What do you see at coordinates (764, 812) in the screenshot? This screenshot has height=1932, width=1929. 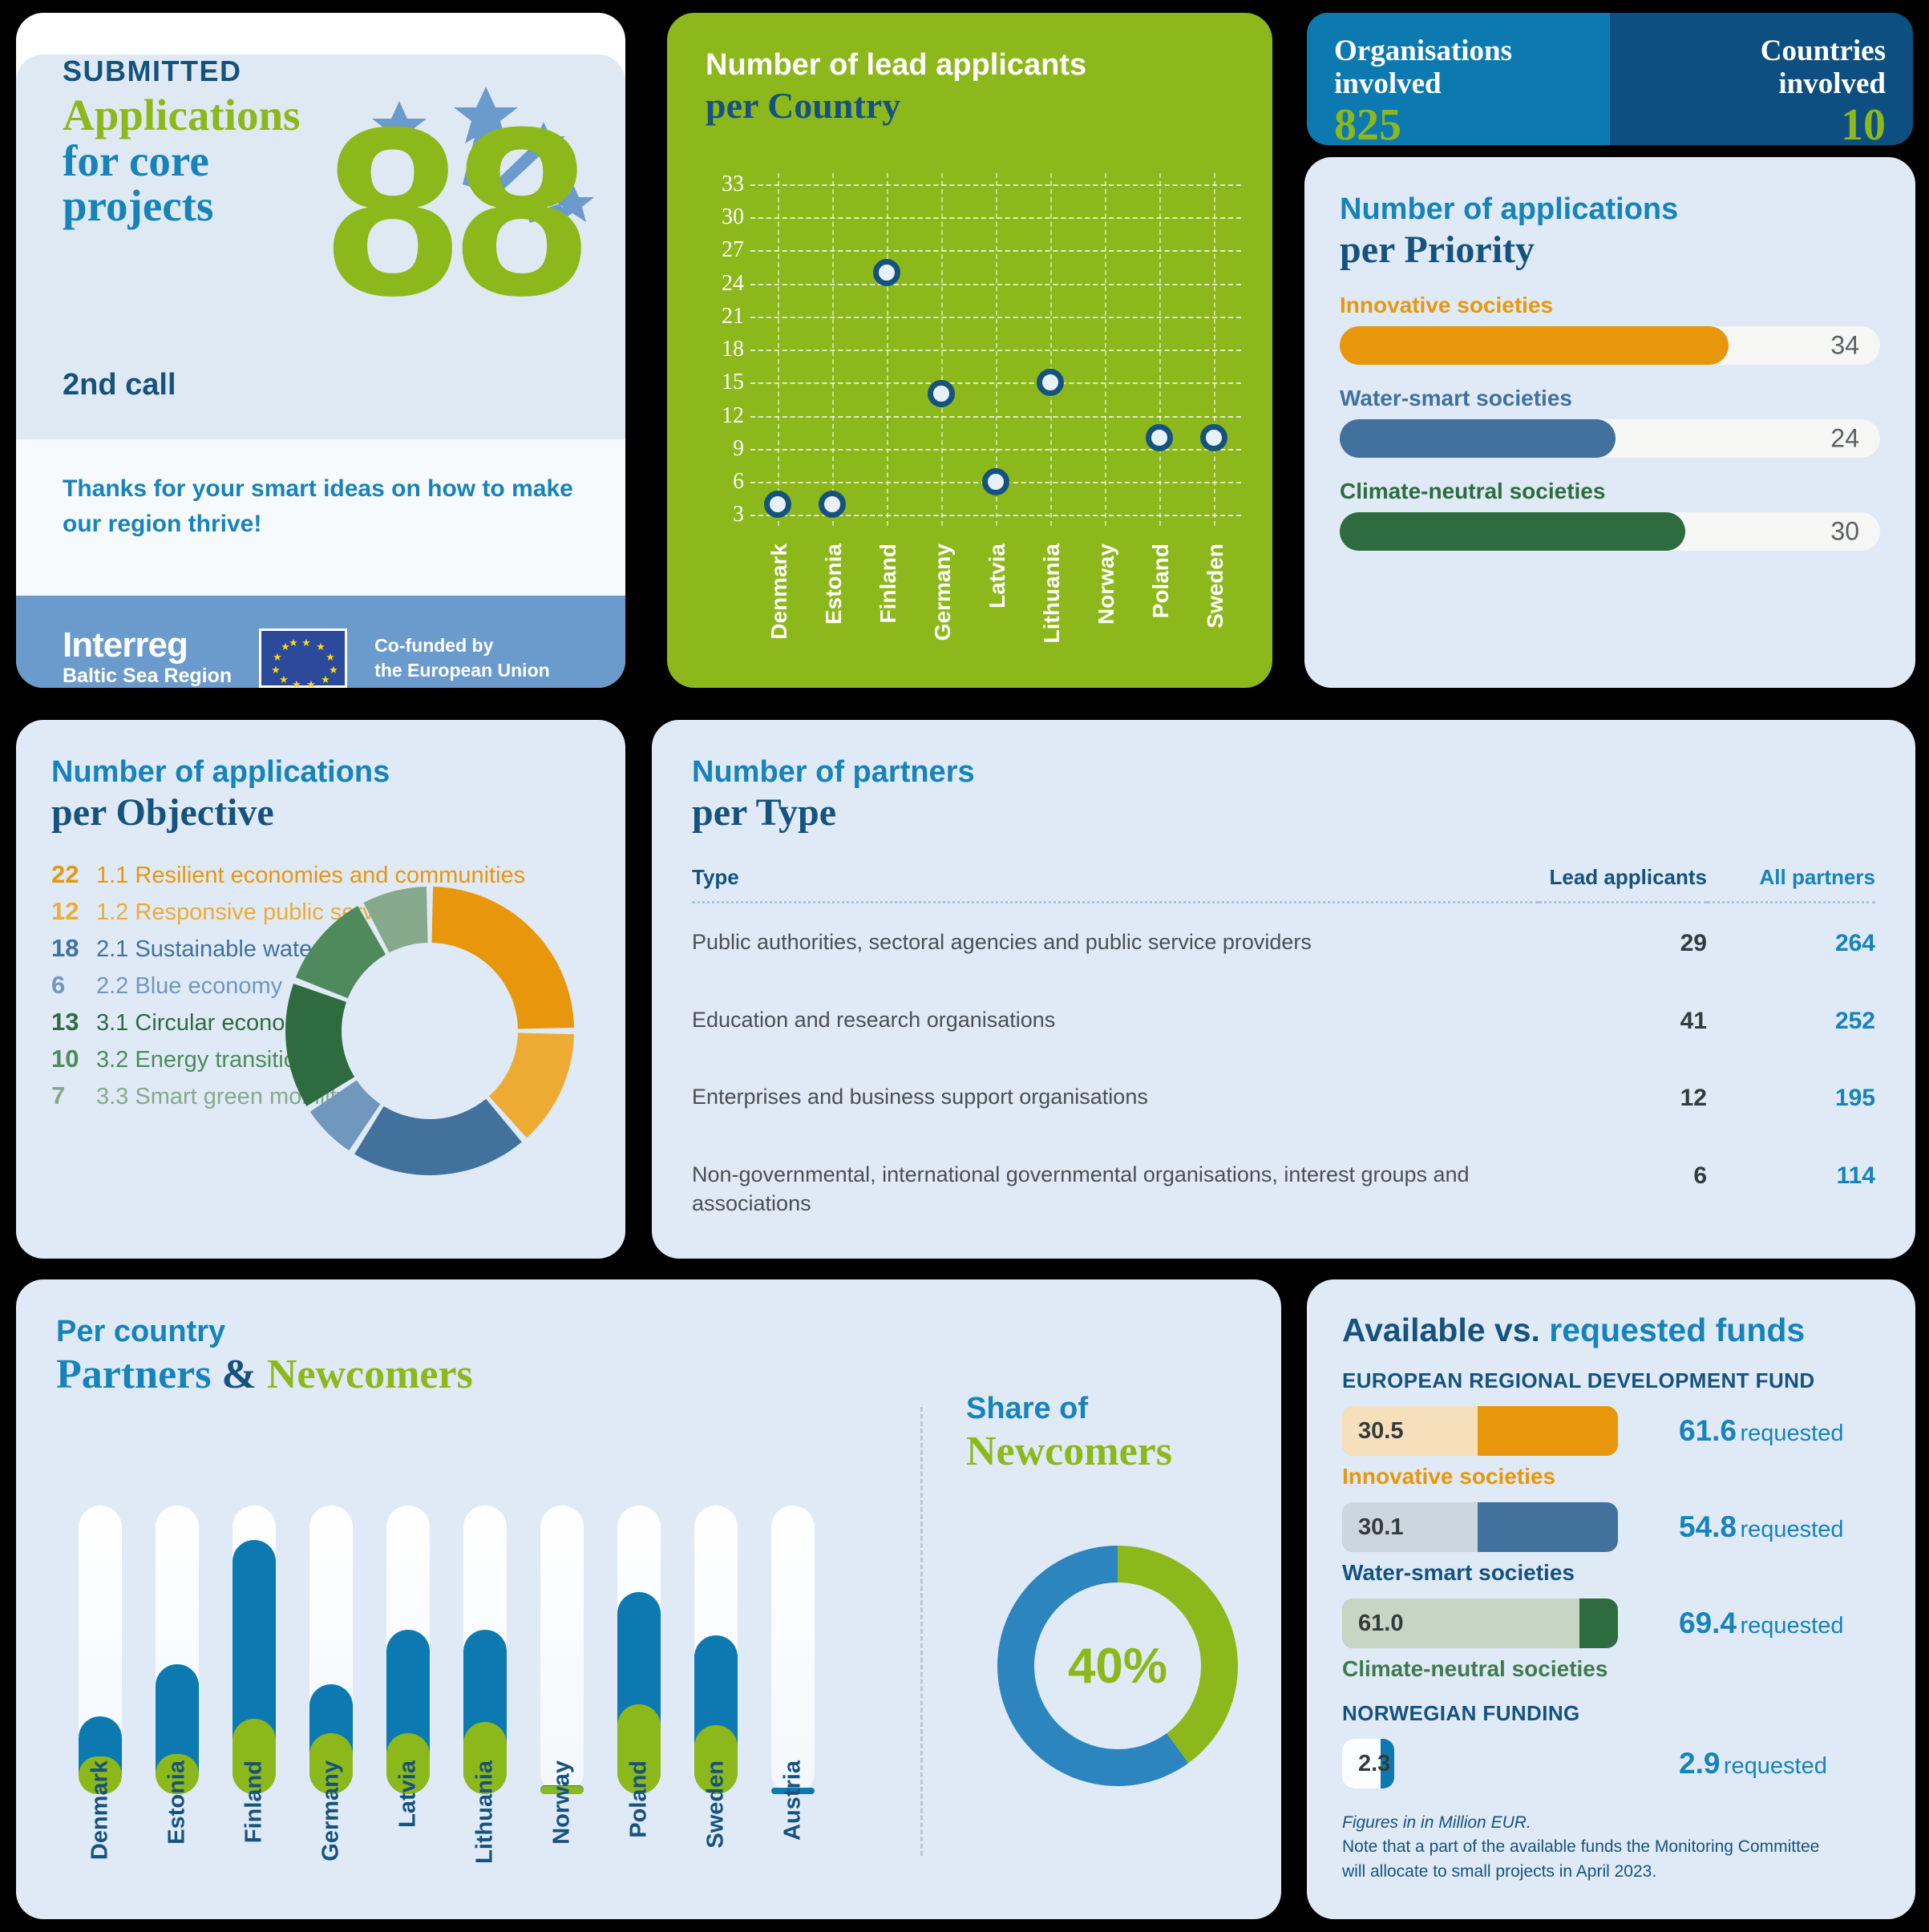 I see `ptype-title-large: per Type` at bounding box center [764, 812].